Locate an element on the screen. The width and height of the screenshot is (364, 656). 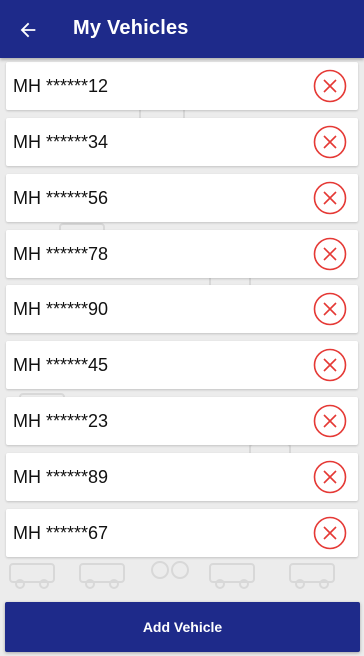
vehicle-plate: MH ******23 is located at coordinates (61, 421).